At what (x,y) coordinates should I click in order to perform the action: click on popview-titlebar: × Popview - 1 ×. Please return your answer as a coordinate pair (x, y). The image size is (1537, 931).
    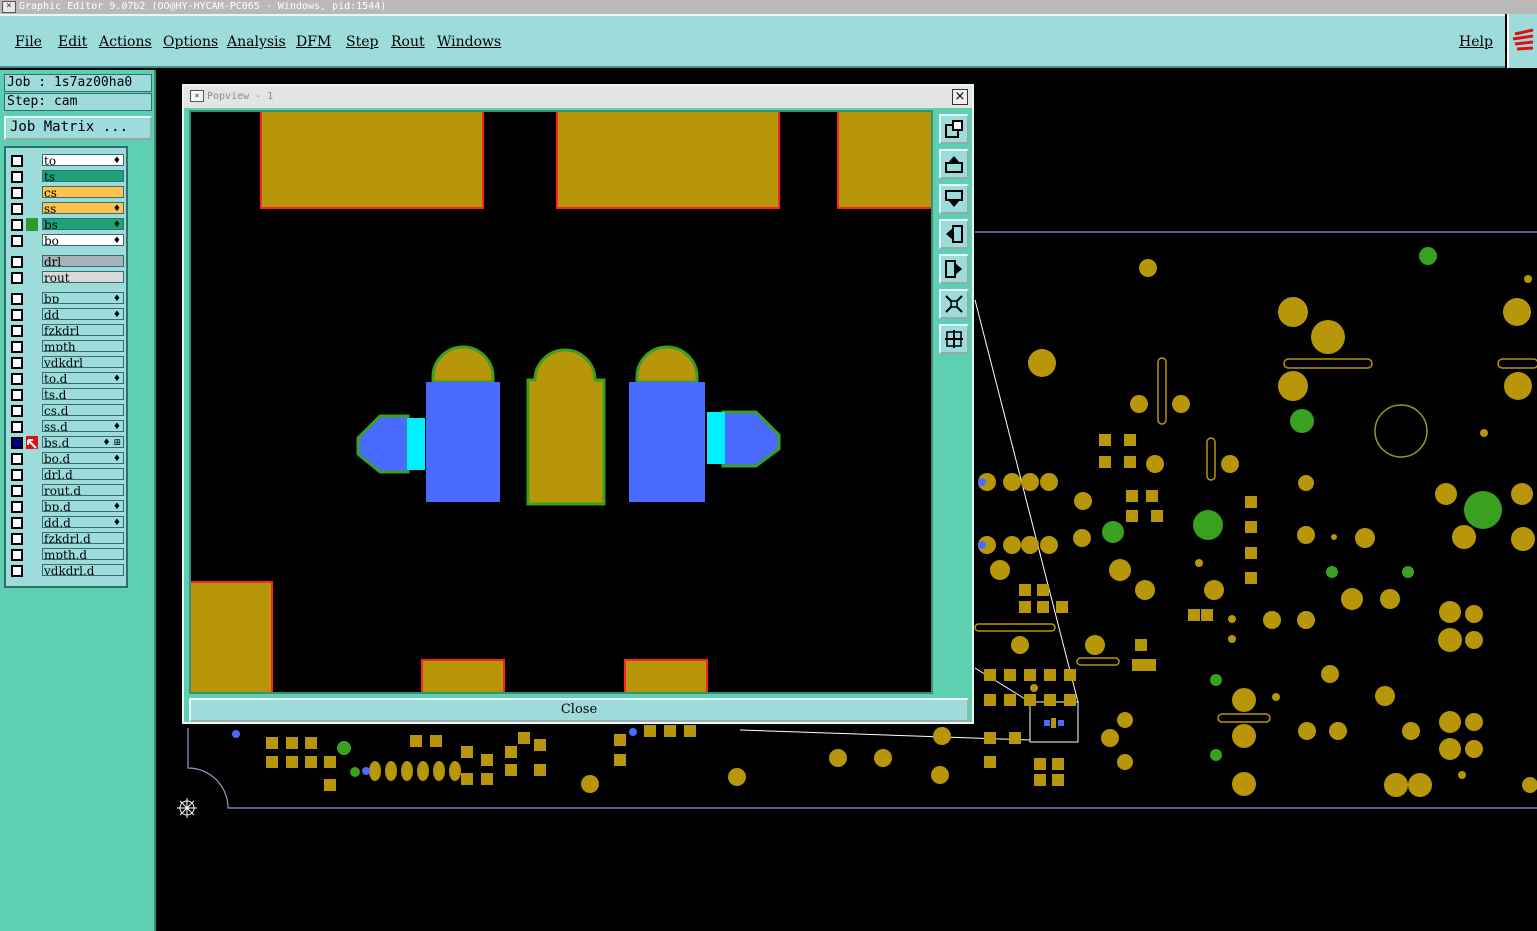
    Looking at the image, I should click on (578, 97).